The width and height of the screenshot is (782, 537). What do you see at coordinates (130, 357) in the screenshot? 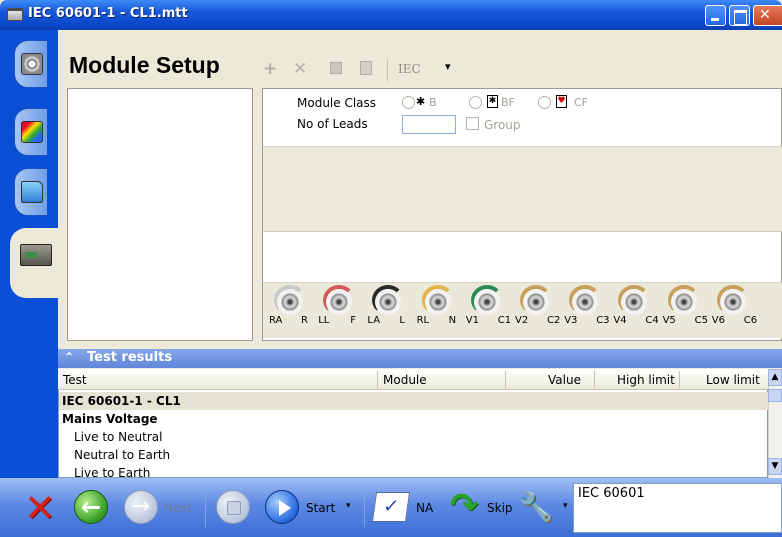
I see `results-title: Test results` at bounding box center [130, 357].